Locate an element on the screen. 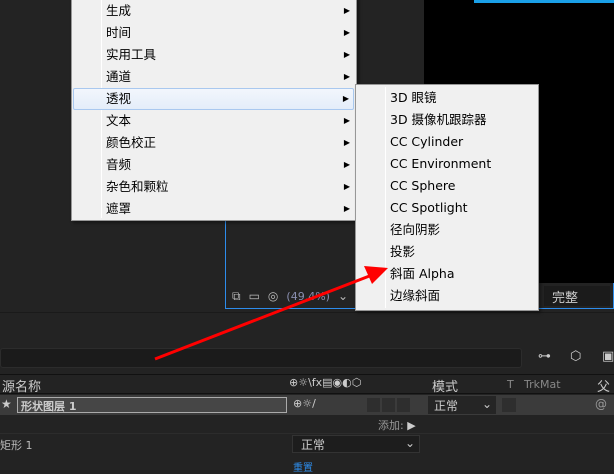 The width and height of the screenshot is (614, 474). arrow-head-icon is located at coordinates (376, 275).